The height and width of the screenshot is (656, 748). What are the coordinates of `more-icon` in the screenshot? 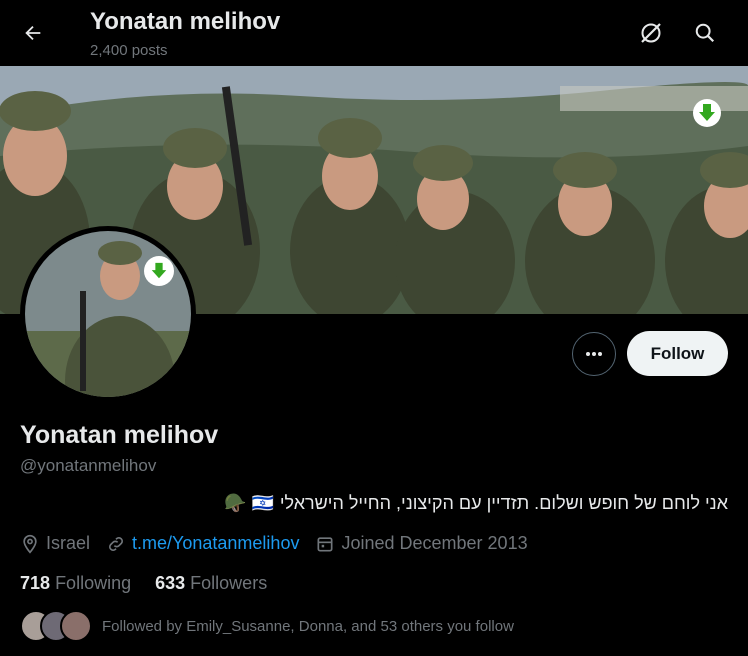 It's located at (594, 354).